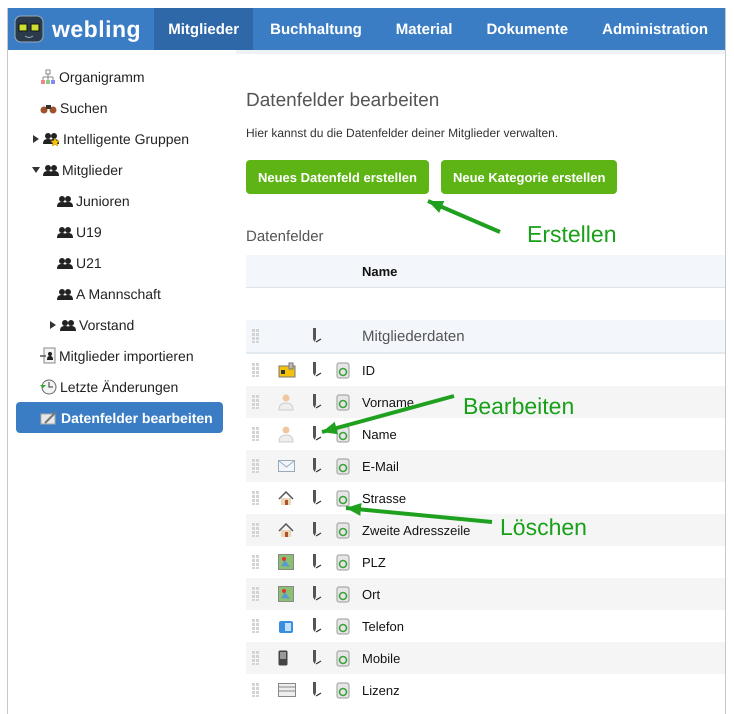 The image size is (734, 714). What do you see at coordinates (380, 271) in the screenshot?
I see `column-header: Name` at bounding box center [380, 271].